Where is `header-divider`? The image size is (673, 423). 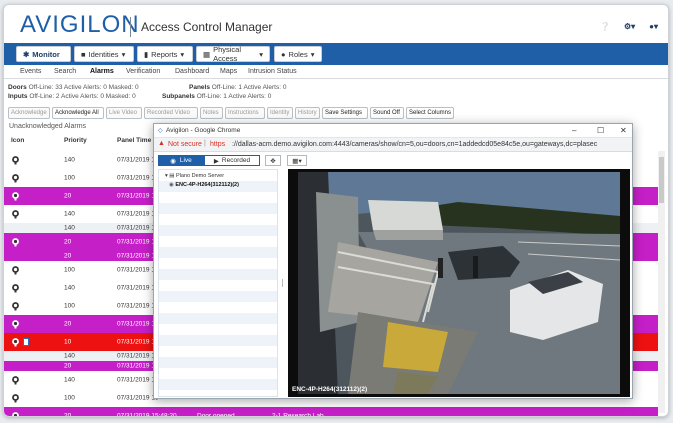
header-divider is located at coordinates (130, 27).